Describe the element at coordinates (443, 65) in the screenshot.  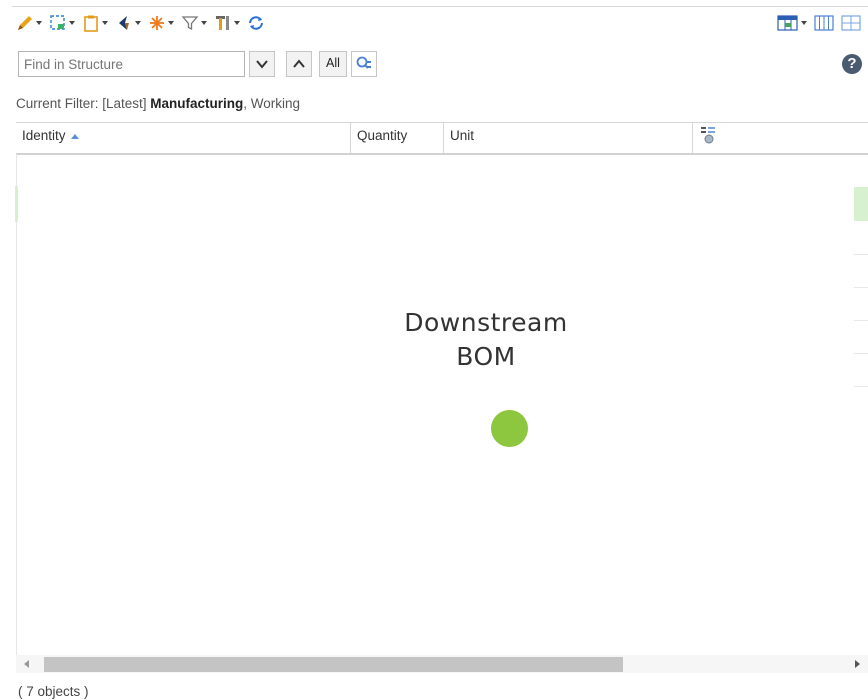
I see `search-row: All ?` at that location.